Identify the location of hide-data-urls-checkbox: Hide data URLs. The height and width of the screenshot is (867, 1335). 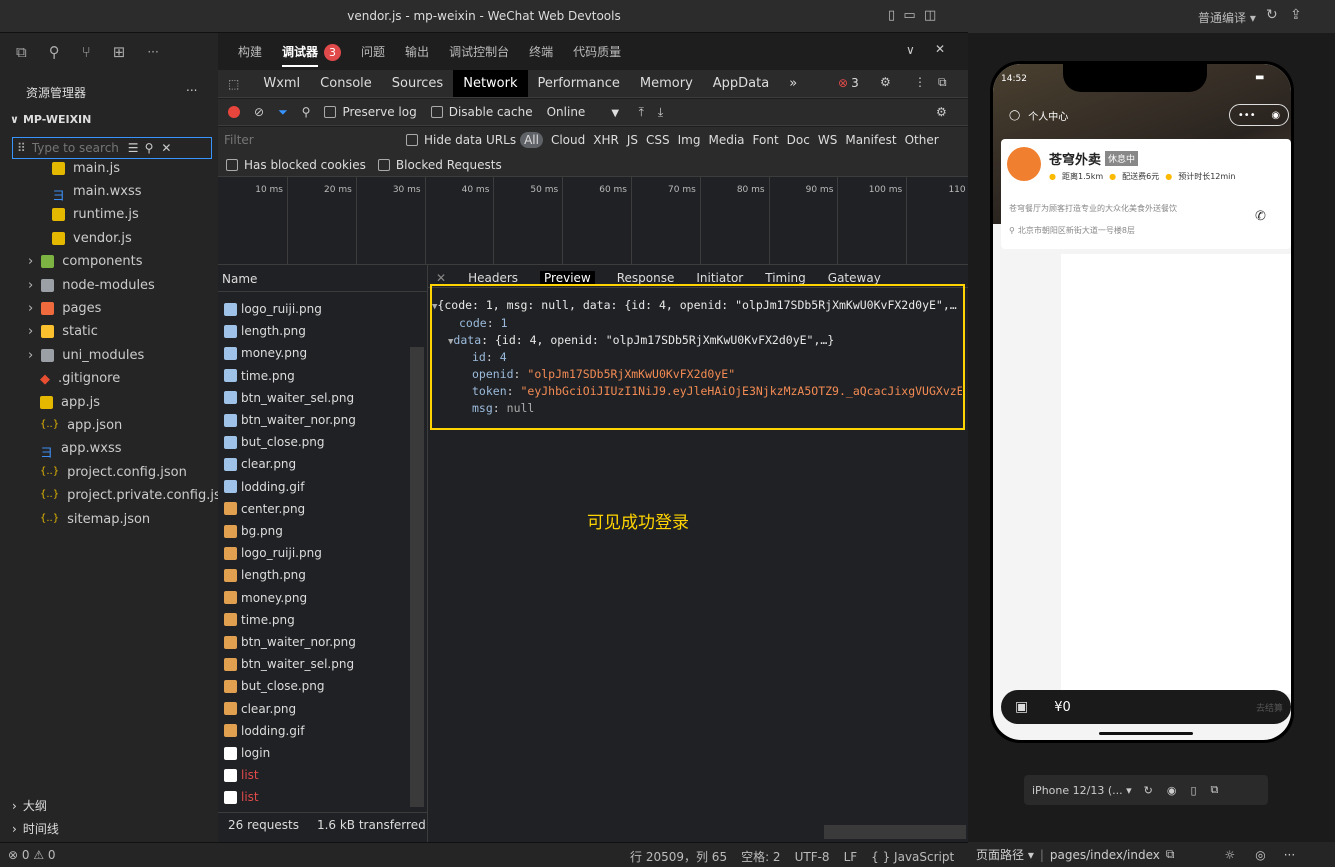
(461, 140).